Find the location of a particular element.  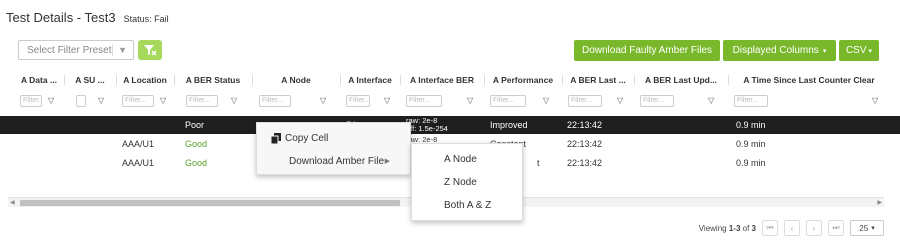

csv-label: CSV is located at coordinates (856, 50).